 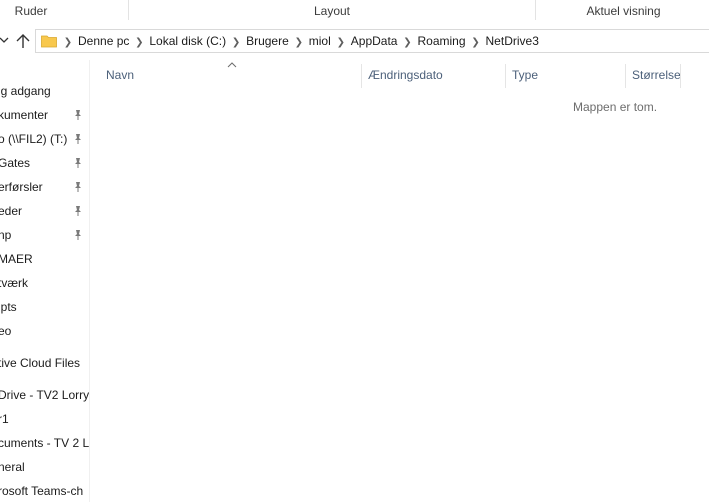 I want to click on ribbon-group-ruder: Ruder, so click(x=31, y=11).